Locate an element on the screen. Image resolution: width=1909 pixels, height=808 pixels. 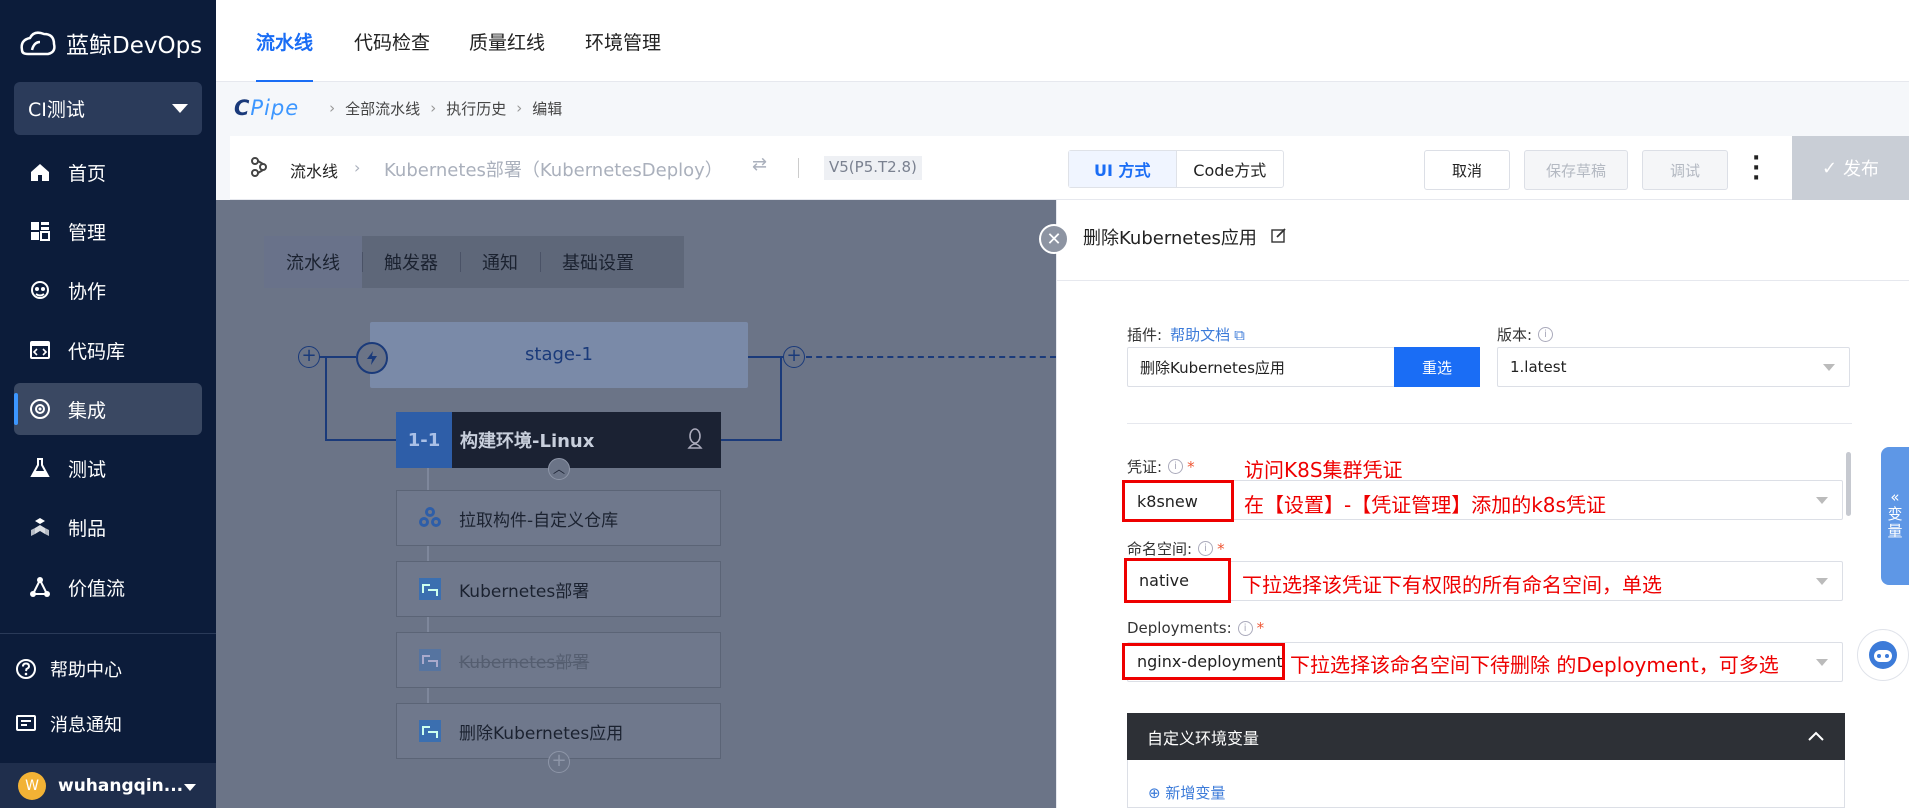
cancel-button: 取消 is located at coordinates (1467, 170).